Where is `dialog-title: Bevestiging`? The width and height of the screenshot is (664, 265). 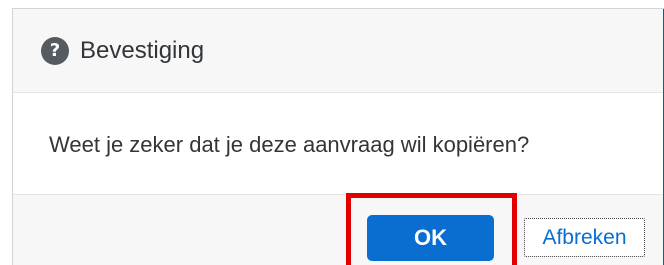
dialog-title: Bevestiging is located at coordinates (142, 50).